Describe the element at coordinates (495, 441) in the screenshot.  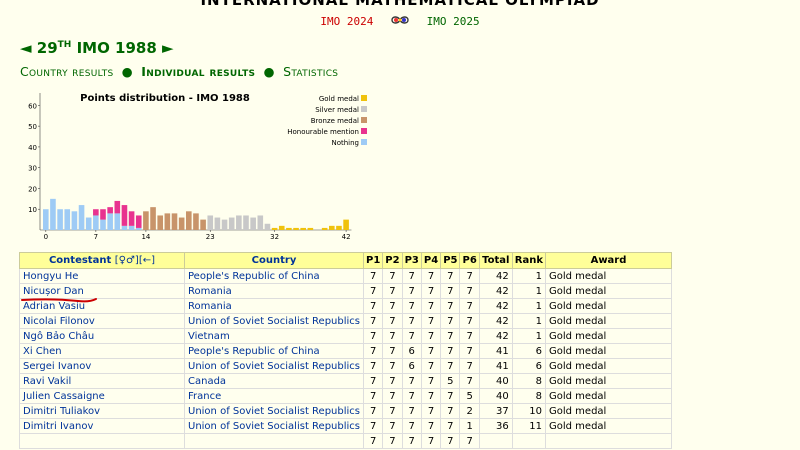
I see `total-score` at that location.